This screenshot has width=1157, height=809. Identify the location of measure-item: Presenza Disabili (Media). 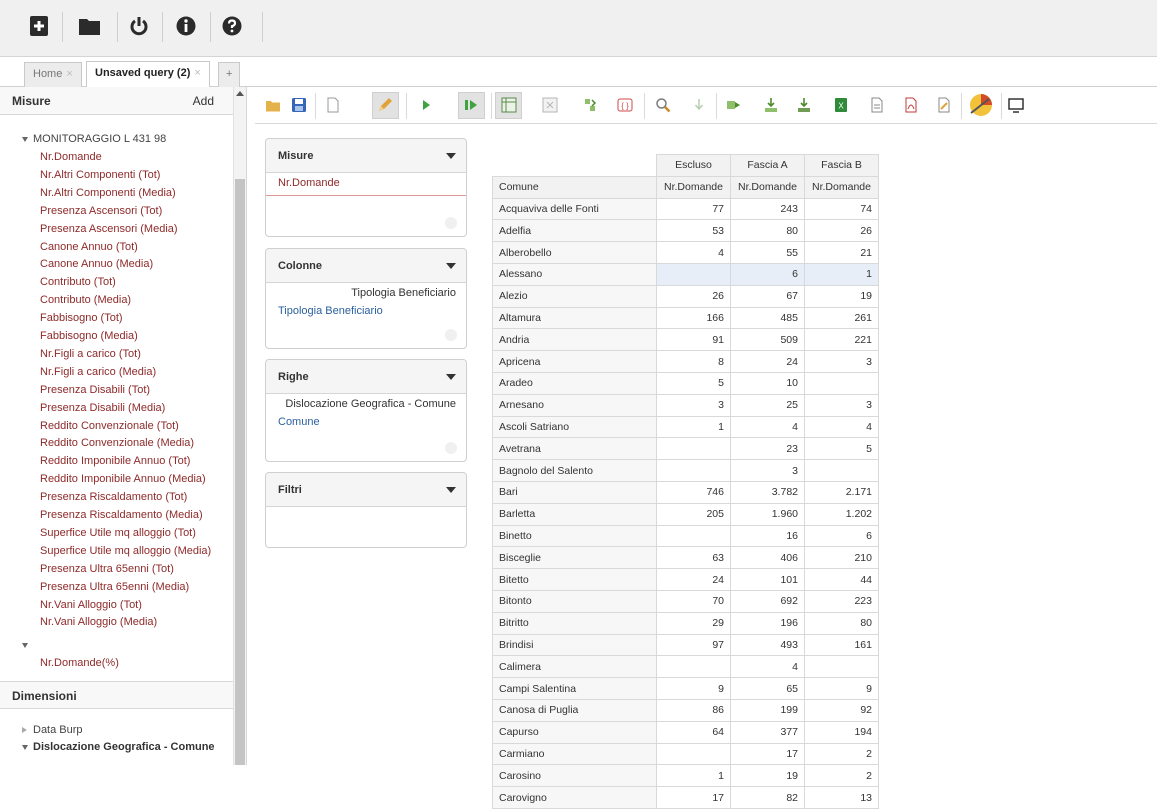
(102, 408).